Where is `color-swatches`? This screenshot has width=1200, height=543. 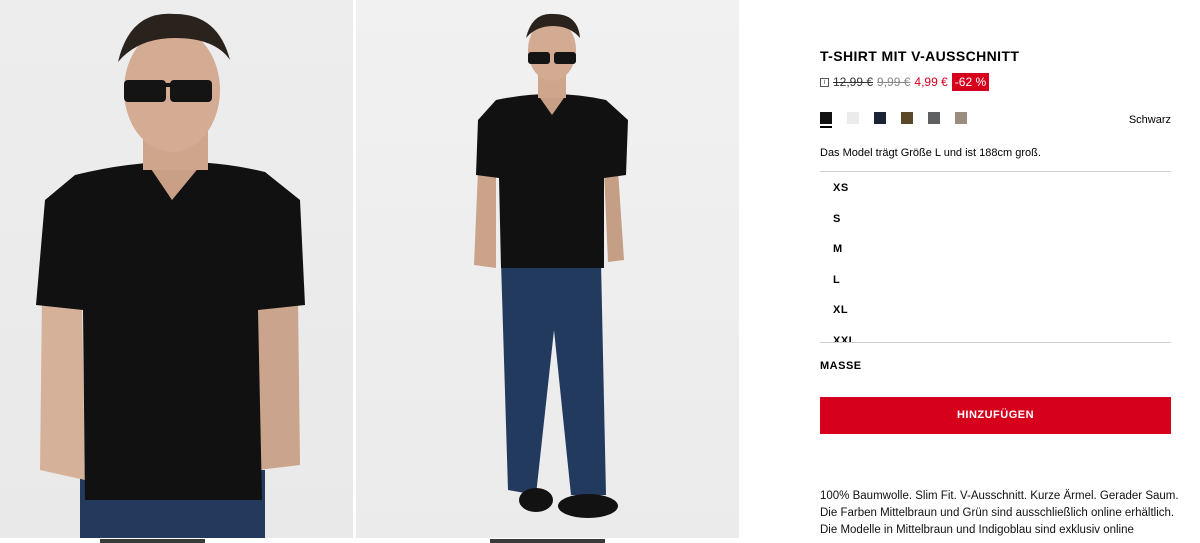
color-swatches is located at coordinates (901, 120).